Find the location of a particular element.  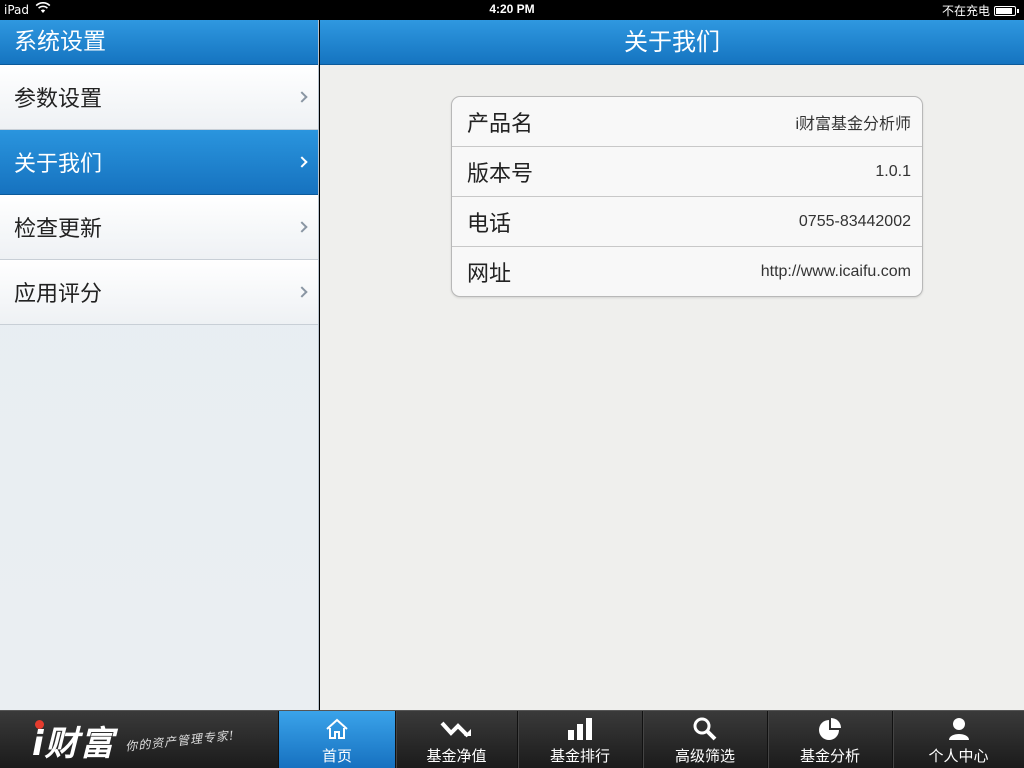

info-row-version: 版本号 1.0.1 is located at coordinates (687, 172).